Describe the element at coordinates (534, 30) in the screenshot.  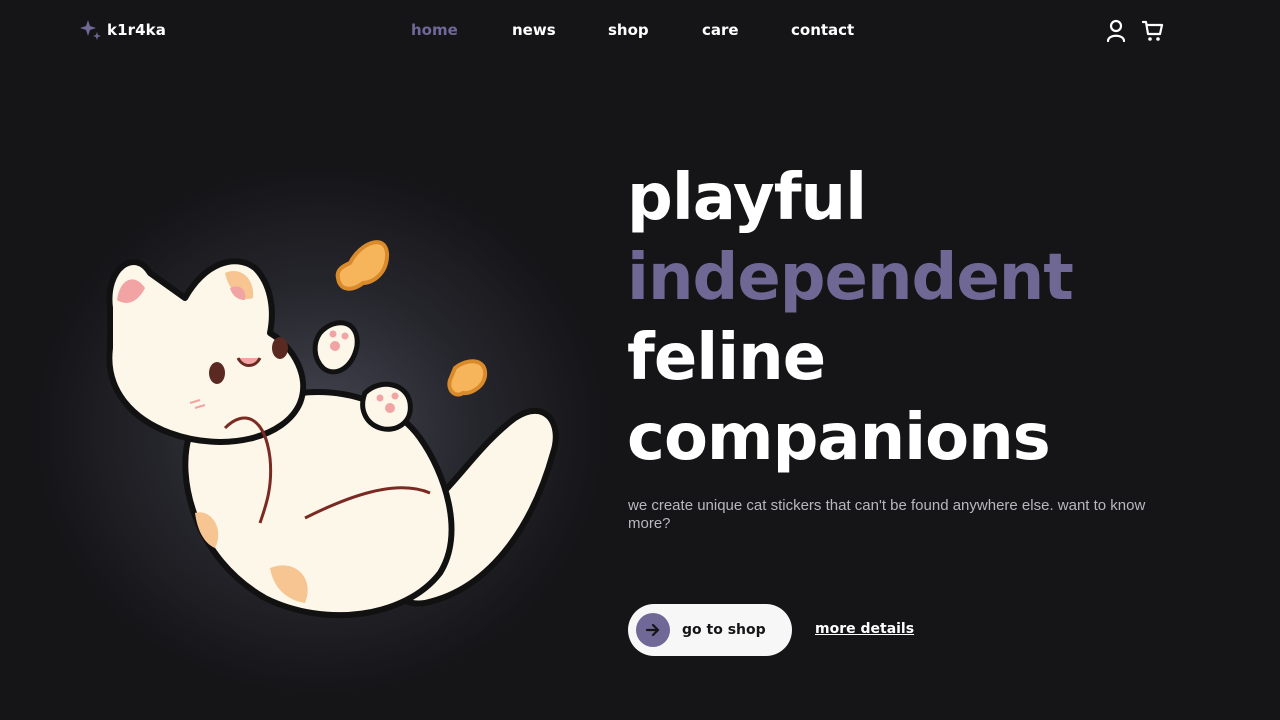
I see `nav-news: news` at that location.